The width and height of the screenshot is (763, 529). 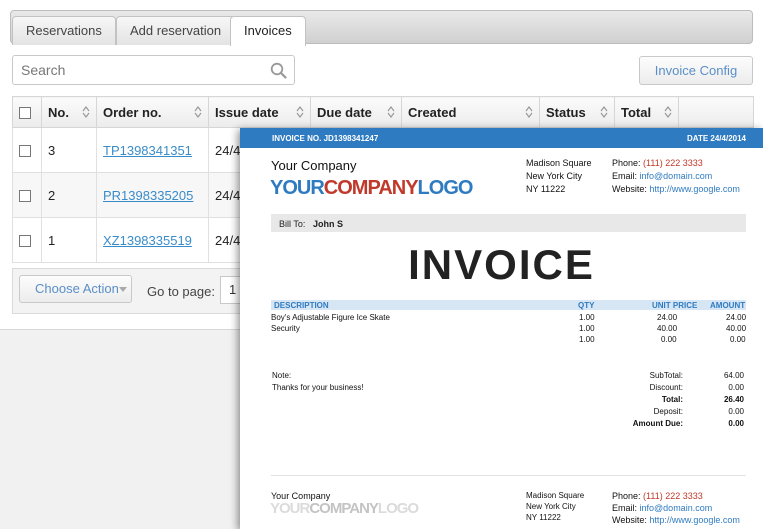 I want to click on invoice-number: INVOICE NO. JD1398341247, so click(x=325, y=138).